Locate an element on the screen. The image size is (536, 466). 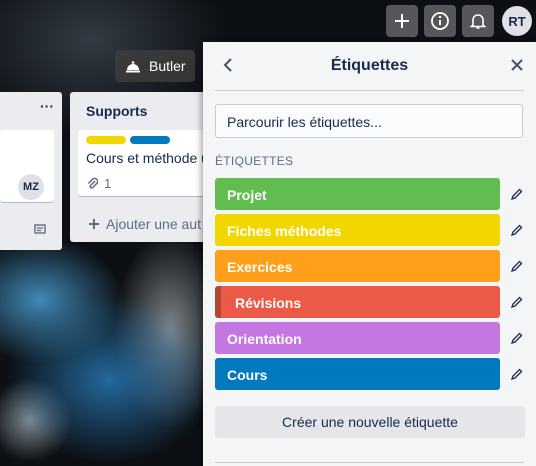
card-label-blue is located at coordinates (150, 140).